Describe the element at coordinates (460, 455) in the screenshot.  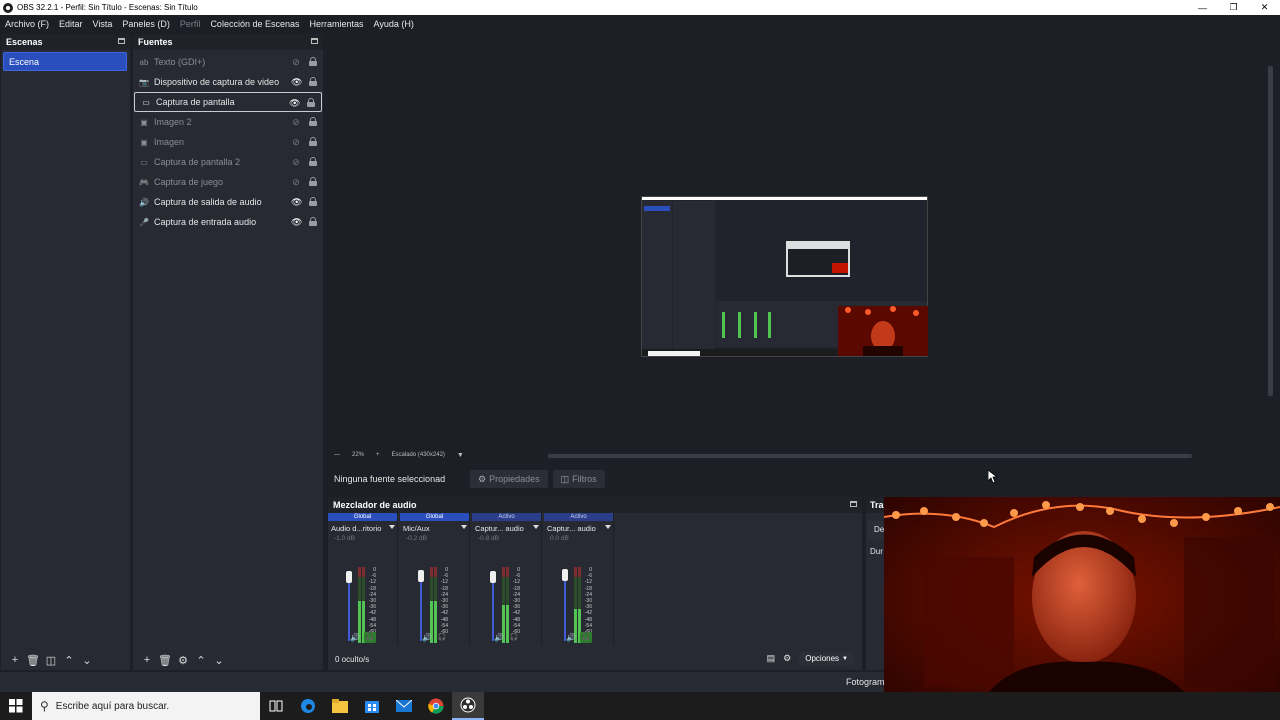
I see `scale-dropdown-icon: ▼` at that location.